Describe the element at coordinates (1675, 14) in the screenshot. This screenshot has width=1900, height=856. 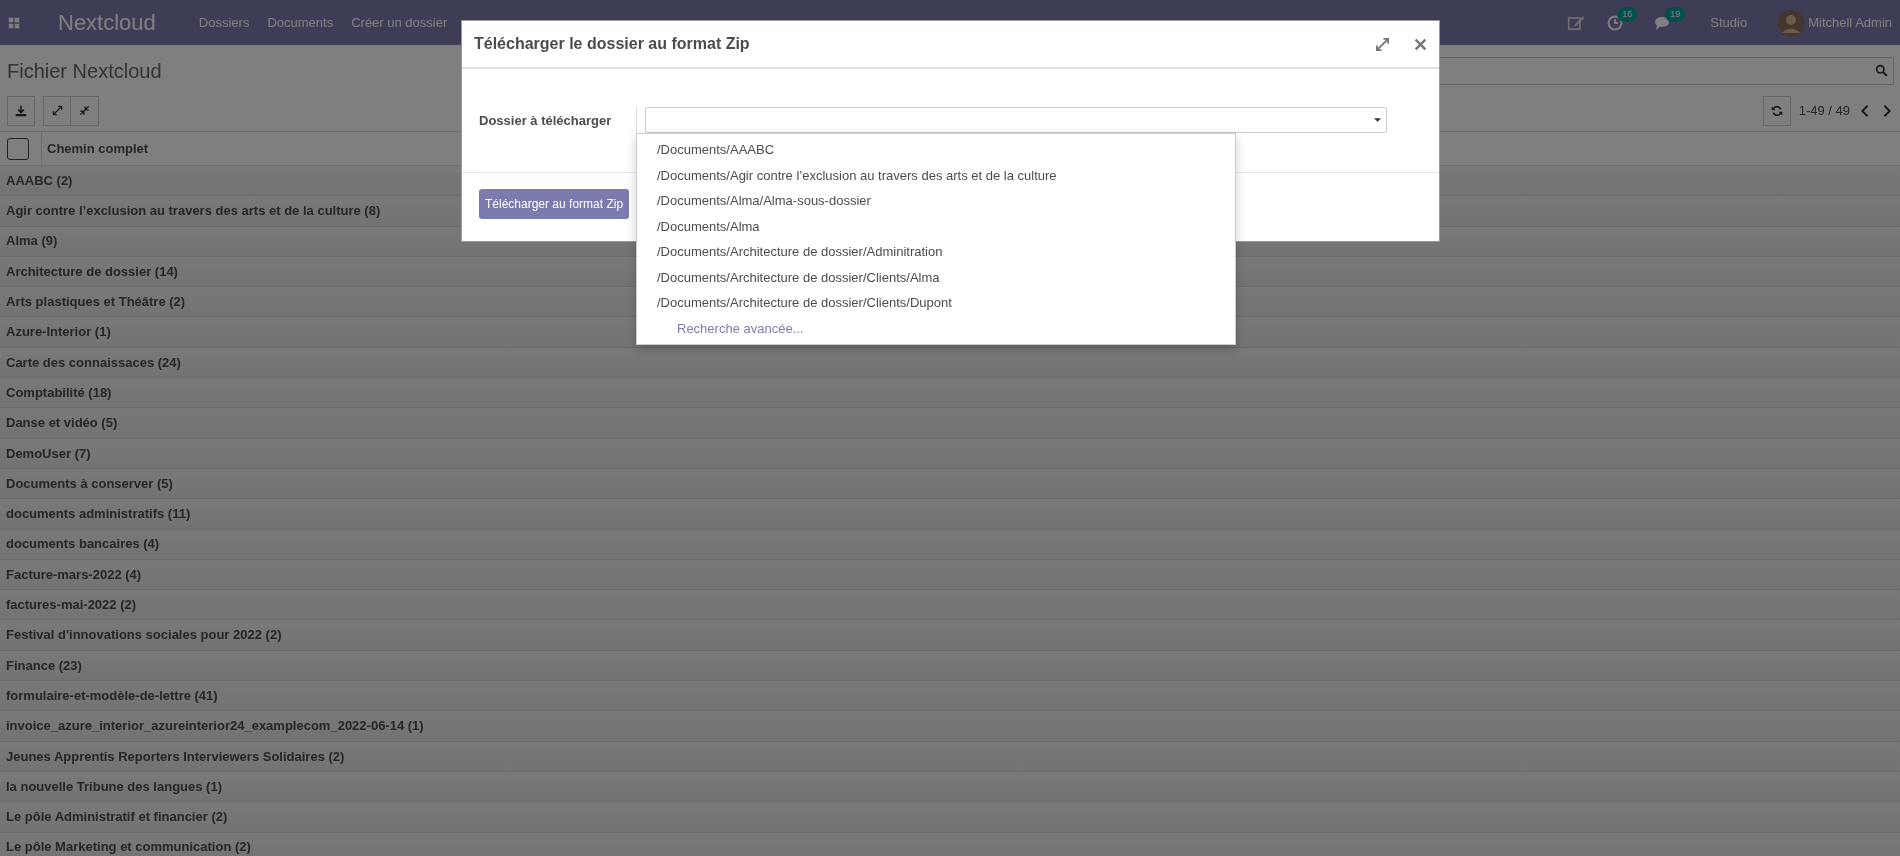
I see `message-count: 19` at that location.